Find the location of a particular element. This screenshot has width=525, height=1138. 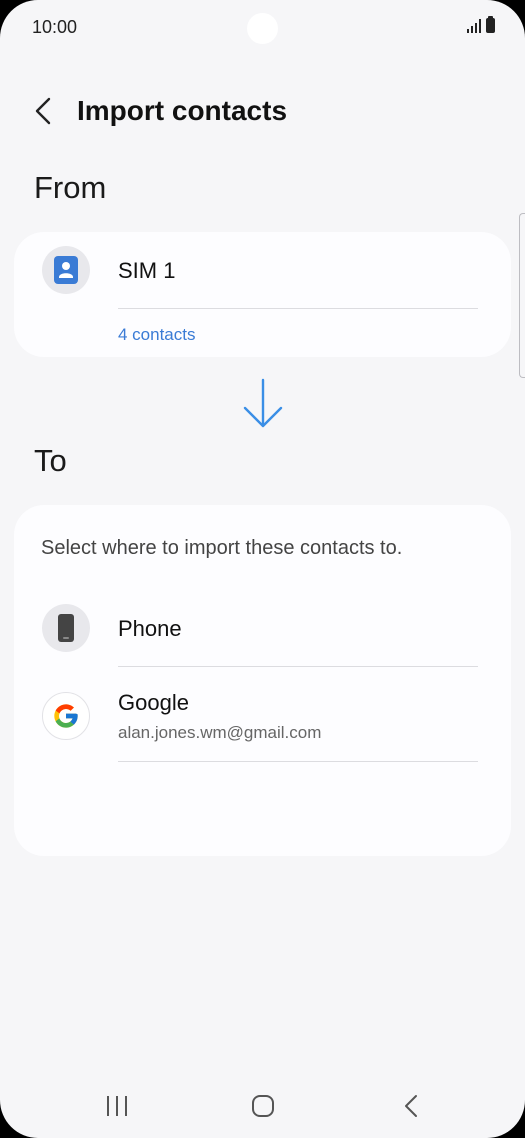

contacts-count-link: 4 contacts is located at coordinates (157, 335).